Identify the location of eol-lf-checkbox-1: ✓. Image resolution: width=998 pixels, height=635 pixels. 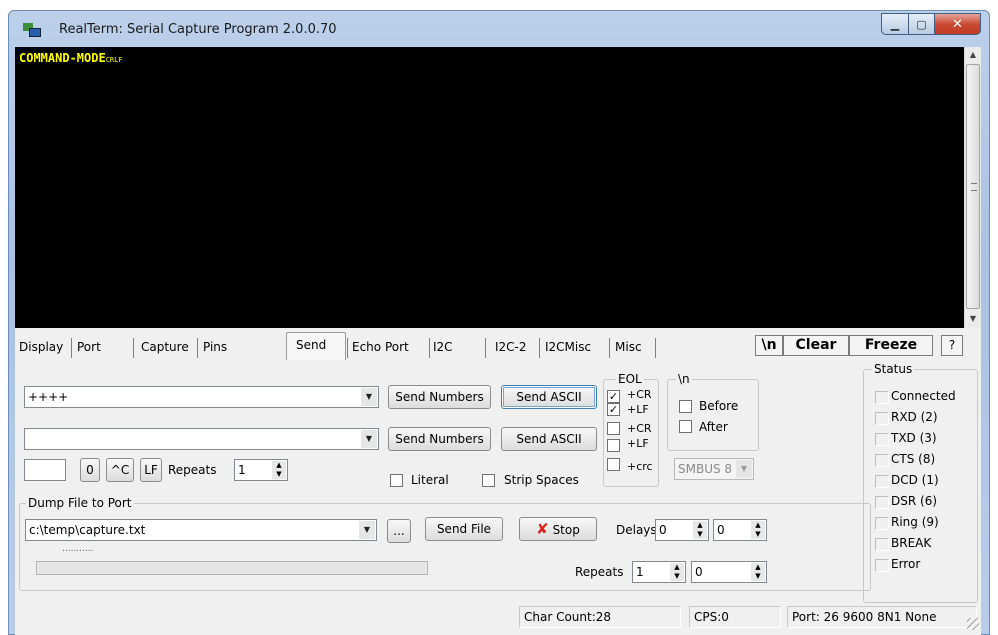
(613, 409).